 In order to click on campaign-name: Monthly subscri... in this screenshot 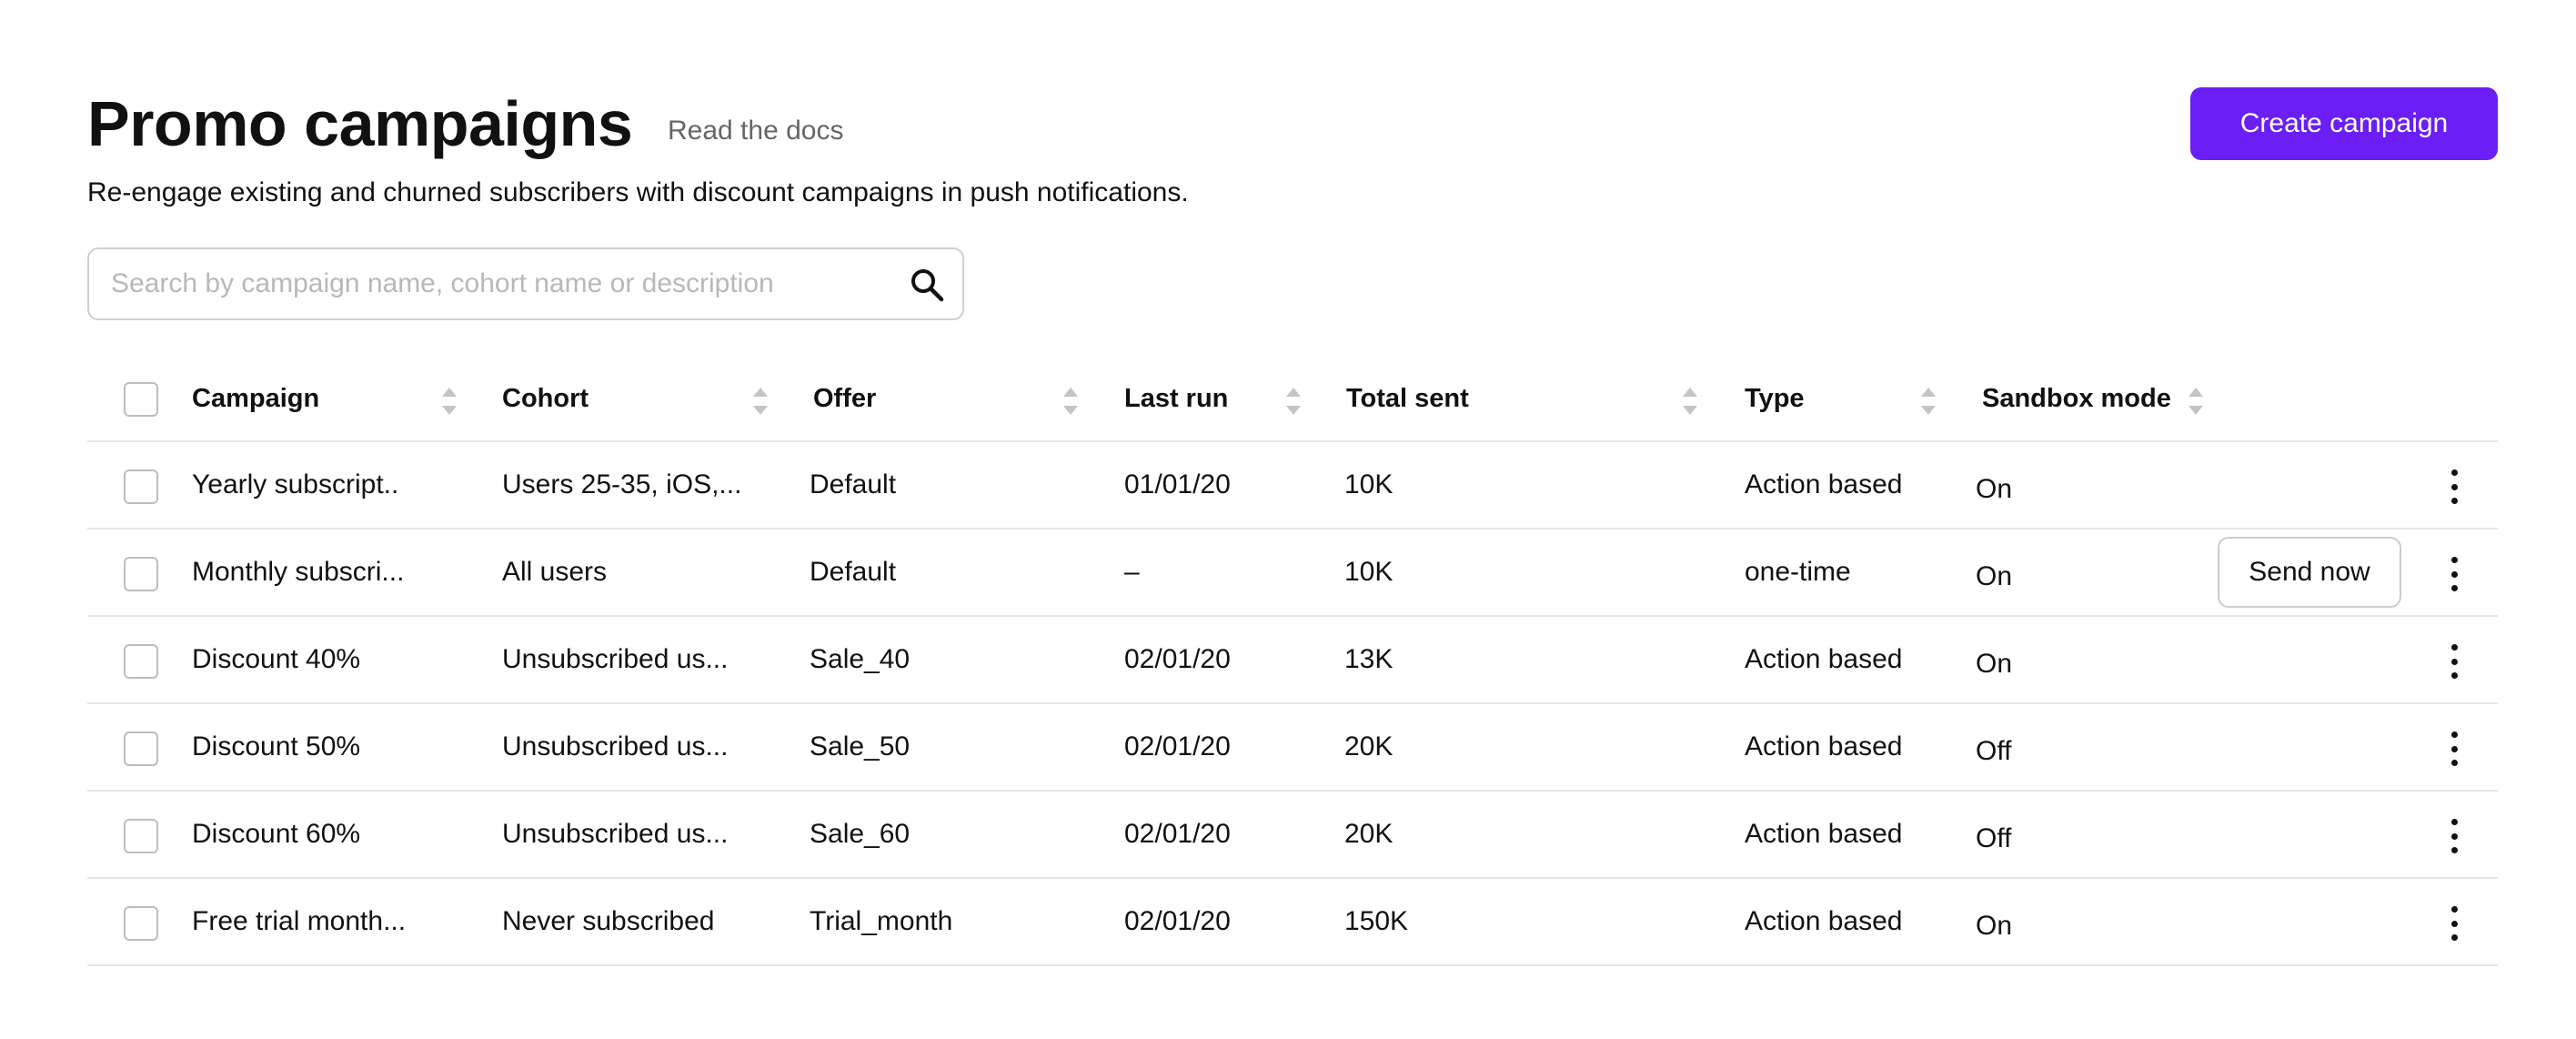, I will do `click(298, 572)`.